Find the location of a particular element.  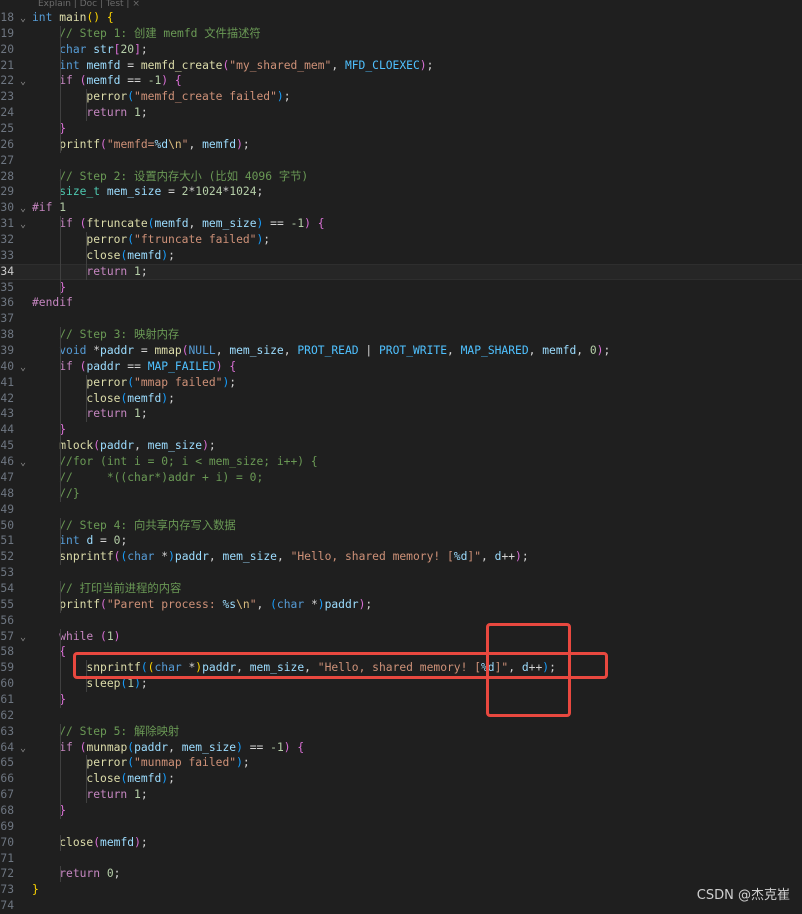

code-text: char str[20]; is located at coordinates (89, 49).